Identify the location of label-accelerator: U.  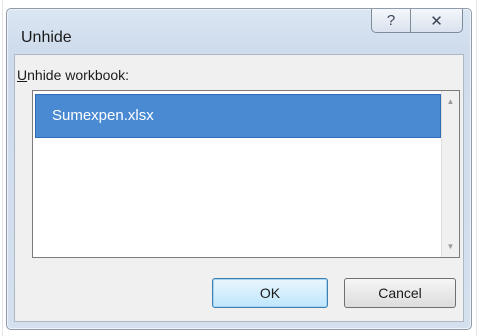
(22, 75).